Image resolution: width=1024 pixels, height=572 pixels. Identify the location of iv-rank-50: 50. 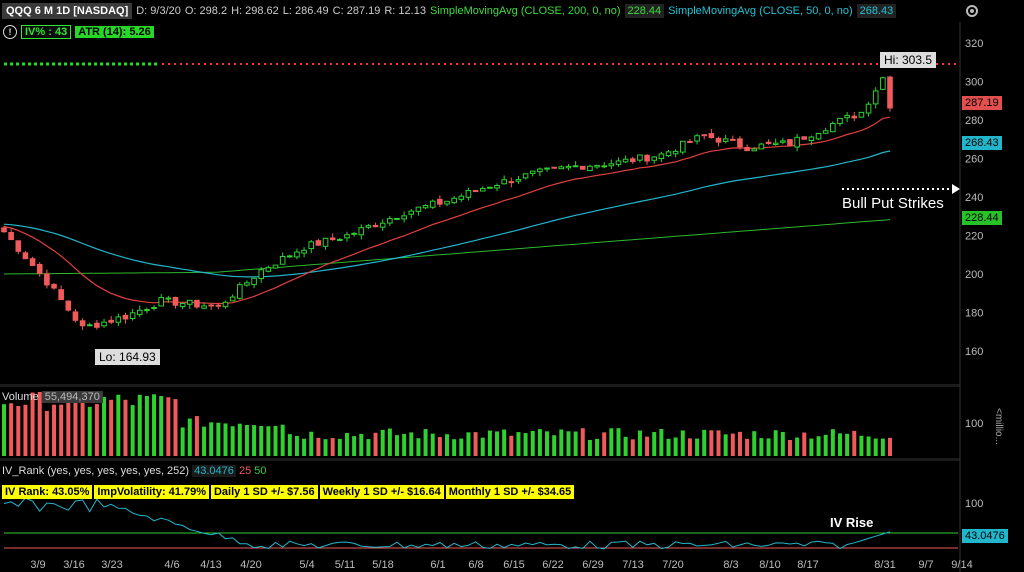
(260, 471).